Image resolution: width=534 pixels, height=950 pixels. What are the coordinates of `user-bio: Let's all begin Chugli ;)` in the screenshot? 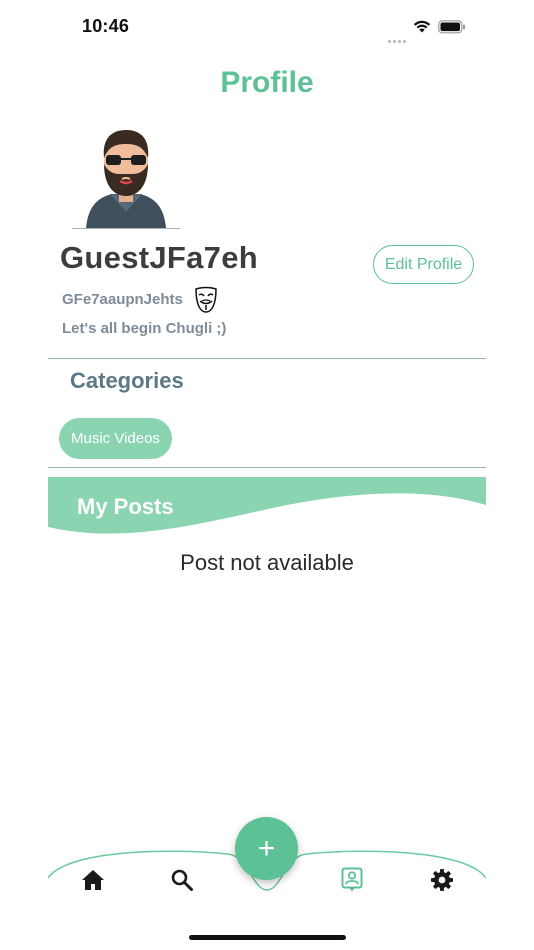 It's located at (144, 328).